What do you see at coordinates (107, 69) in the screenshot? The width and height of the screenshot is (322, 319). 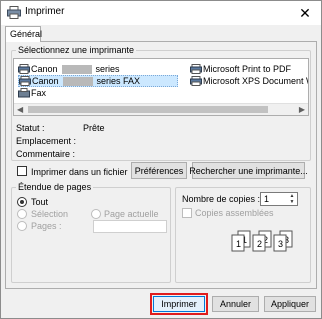 I see `printer-name-suffix: series` at bounding box center [107, 69].